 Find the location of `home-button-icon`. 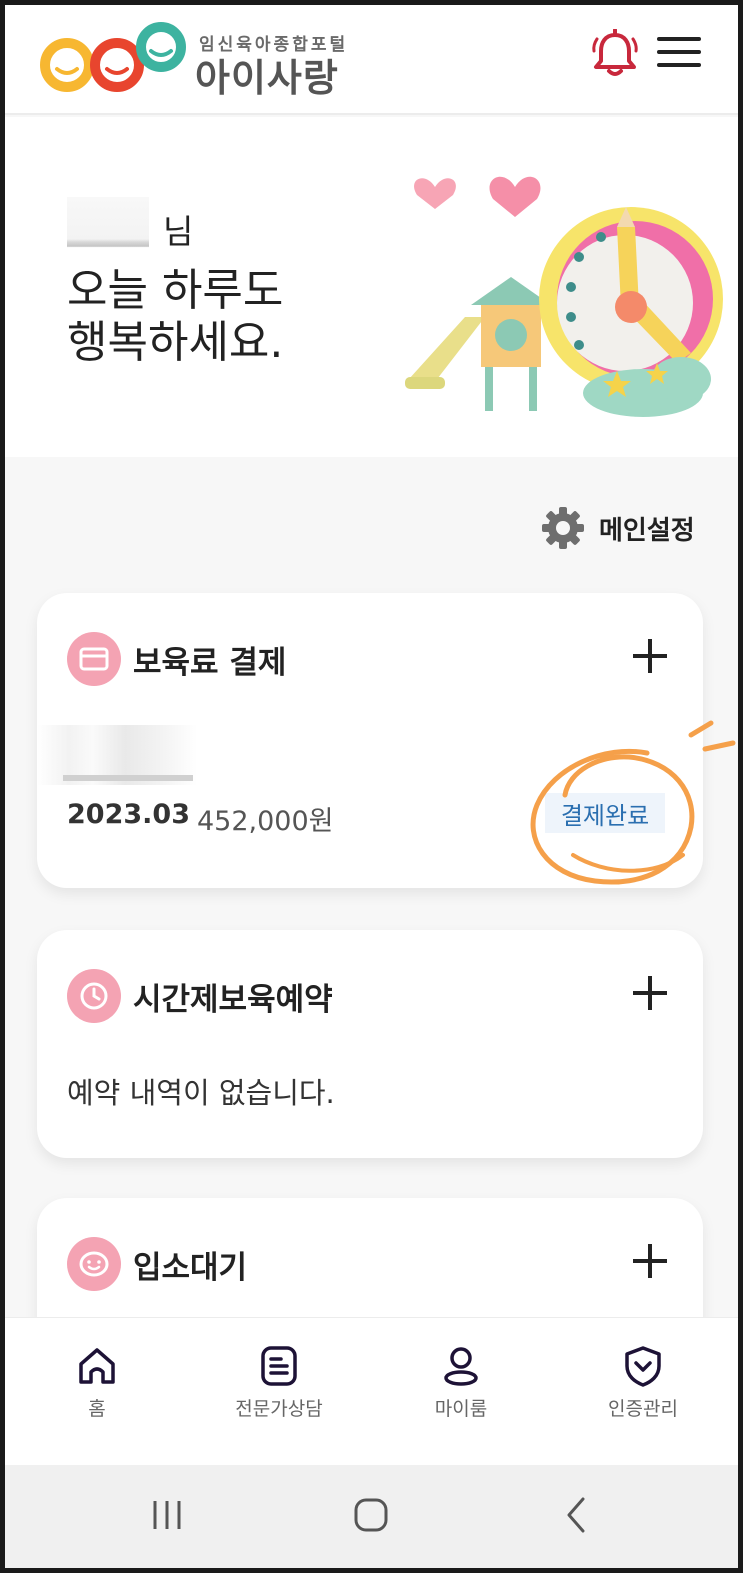

home-button-icon is located at coordinates (371, 1515).